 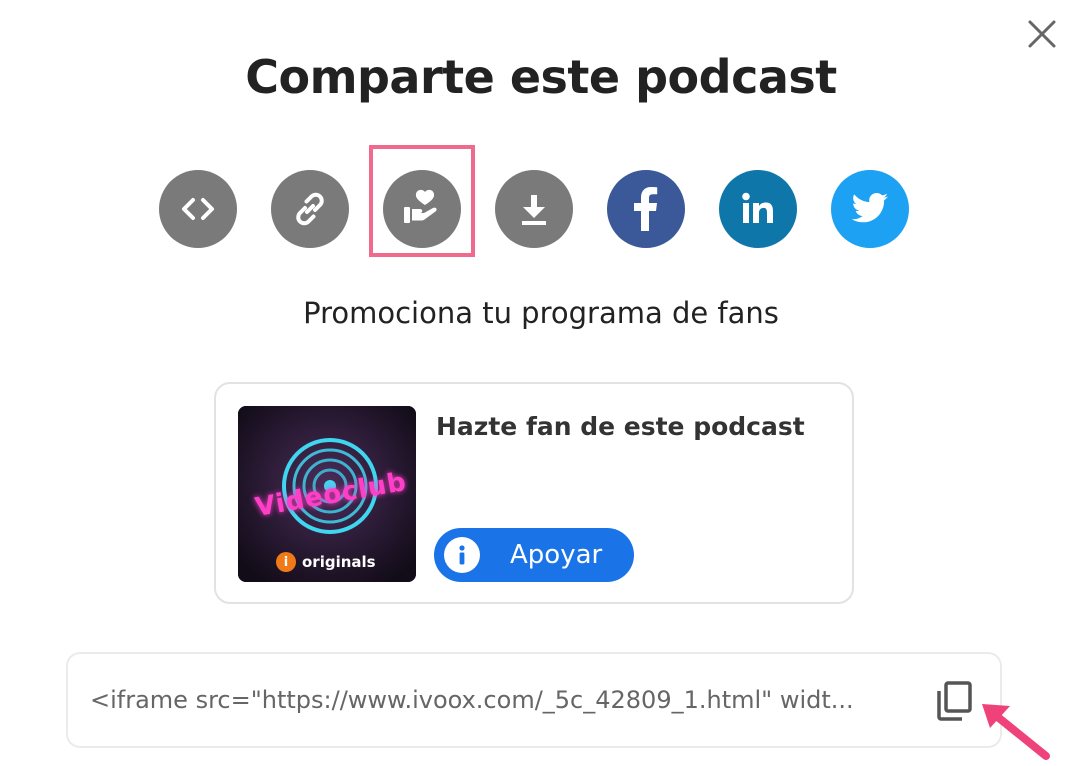 What do you see at coordinates (339, 562) in the screenshot?
I see `cover-badge-label: originals` at bounding box center [339, 562].